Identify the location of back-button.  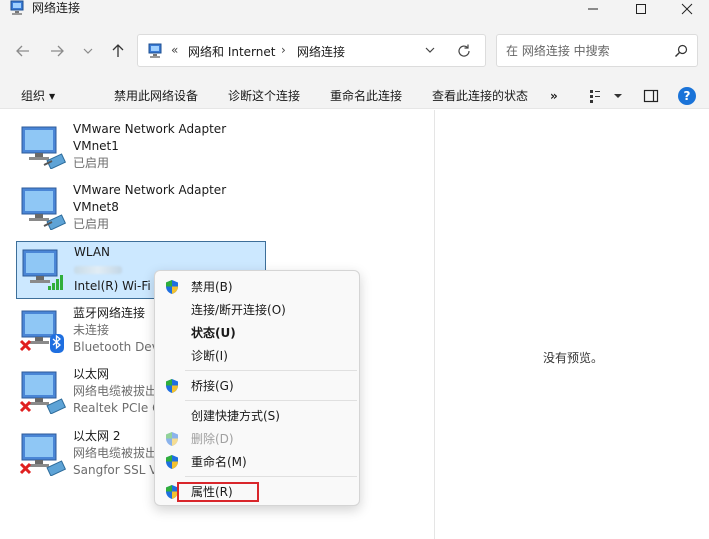
(23, 51).